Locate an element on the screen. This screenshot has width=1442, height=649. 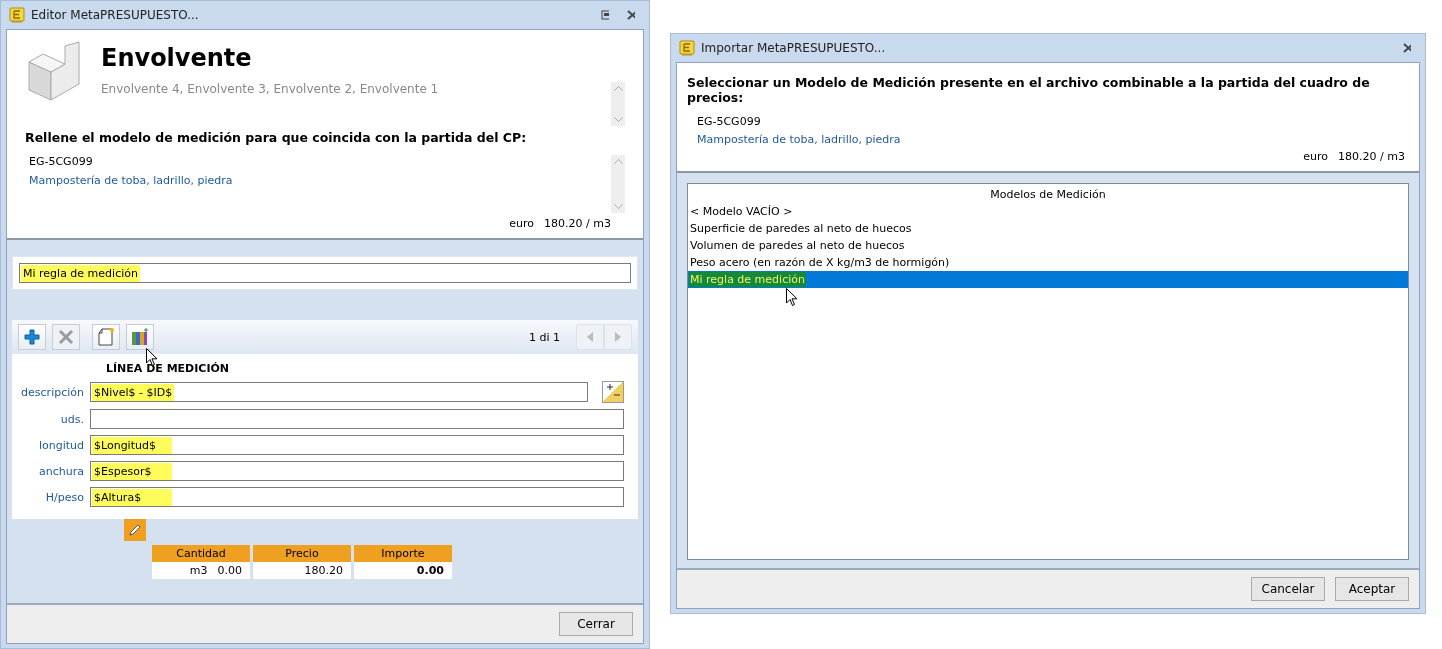
instruction-text: Seleccionar un Modelo de Medición presente en el archivo combinable a la partida del cuadro de precios: is located at coordinates (1029, 90).